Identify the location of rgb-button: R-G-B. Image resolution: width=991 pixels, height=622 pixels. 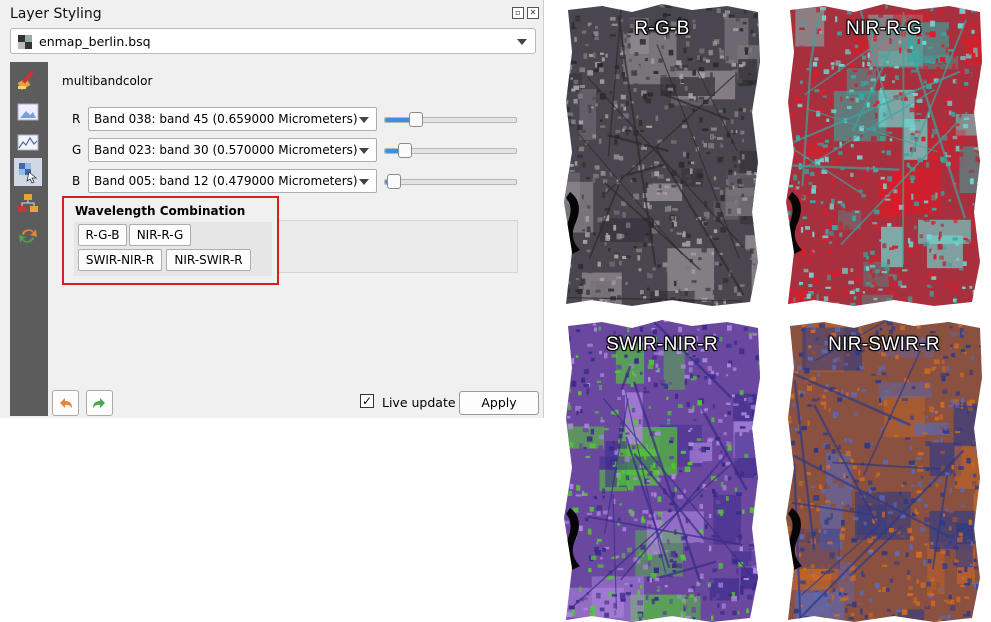
(102, 235).